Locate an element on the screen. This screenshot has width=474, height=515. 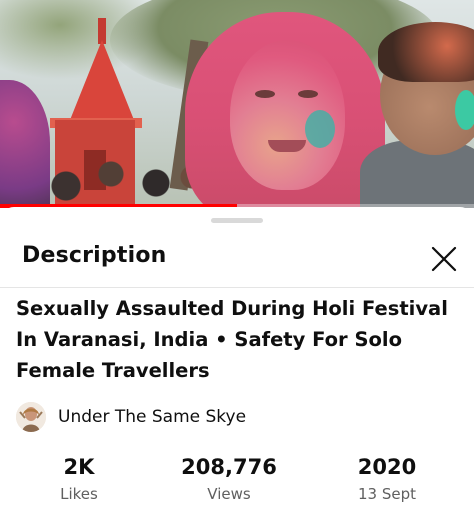
stat-likes: 2K Likes is located at coordinates (79, 479).